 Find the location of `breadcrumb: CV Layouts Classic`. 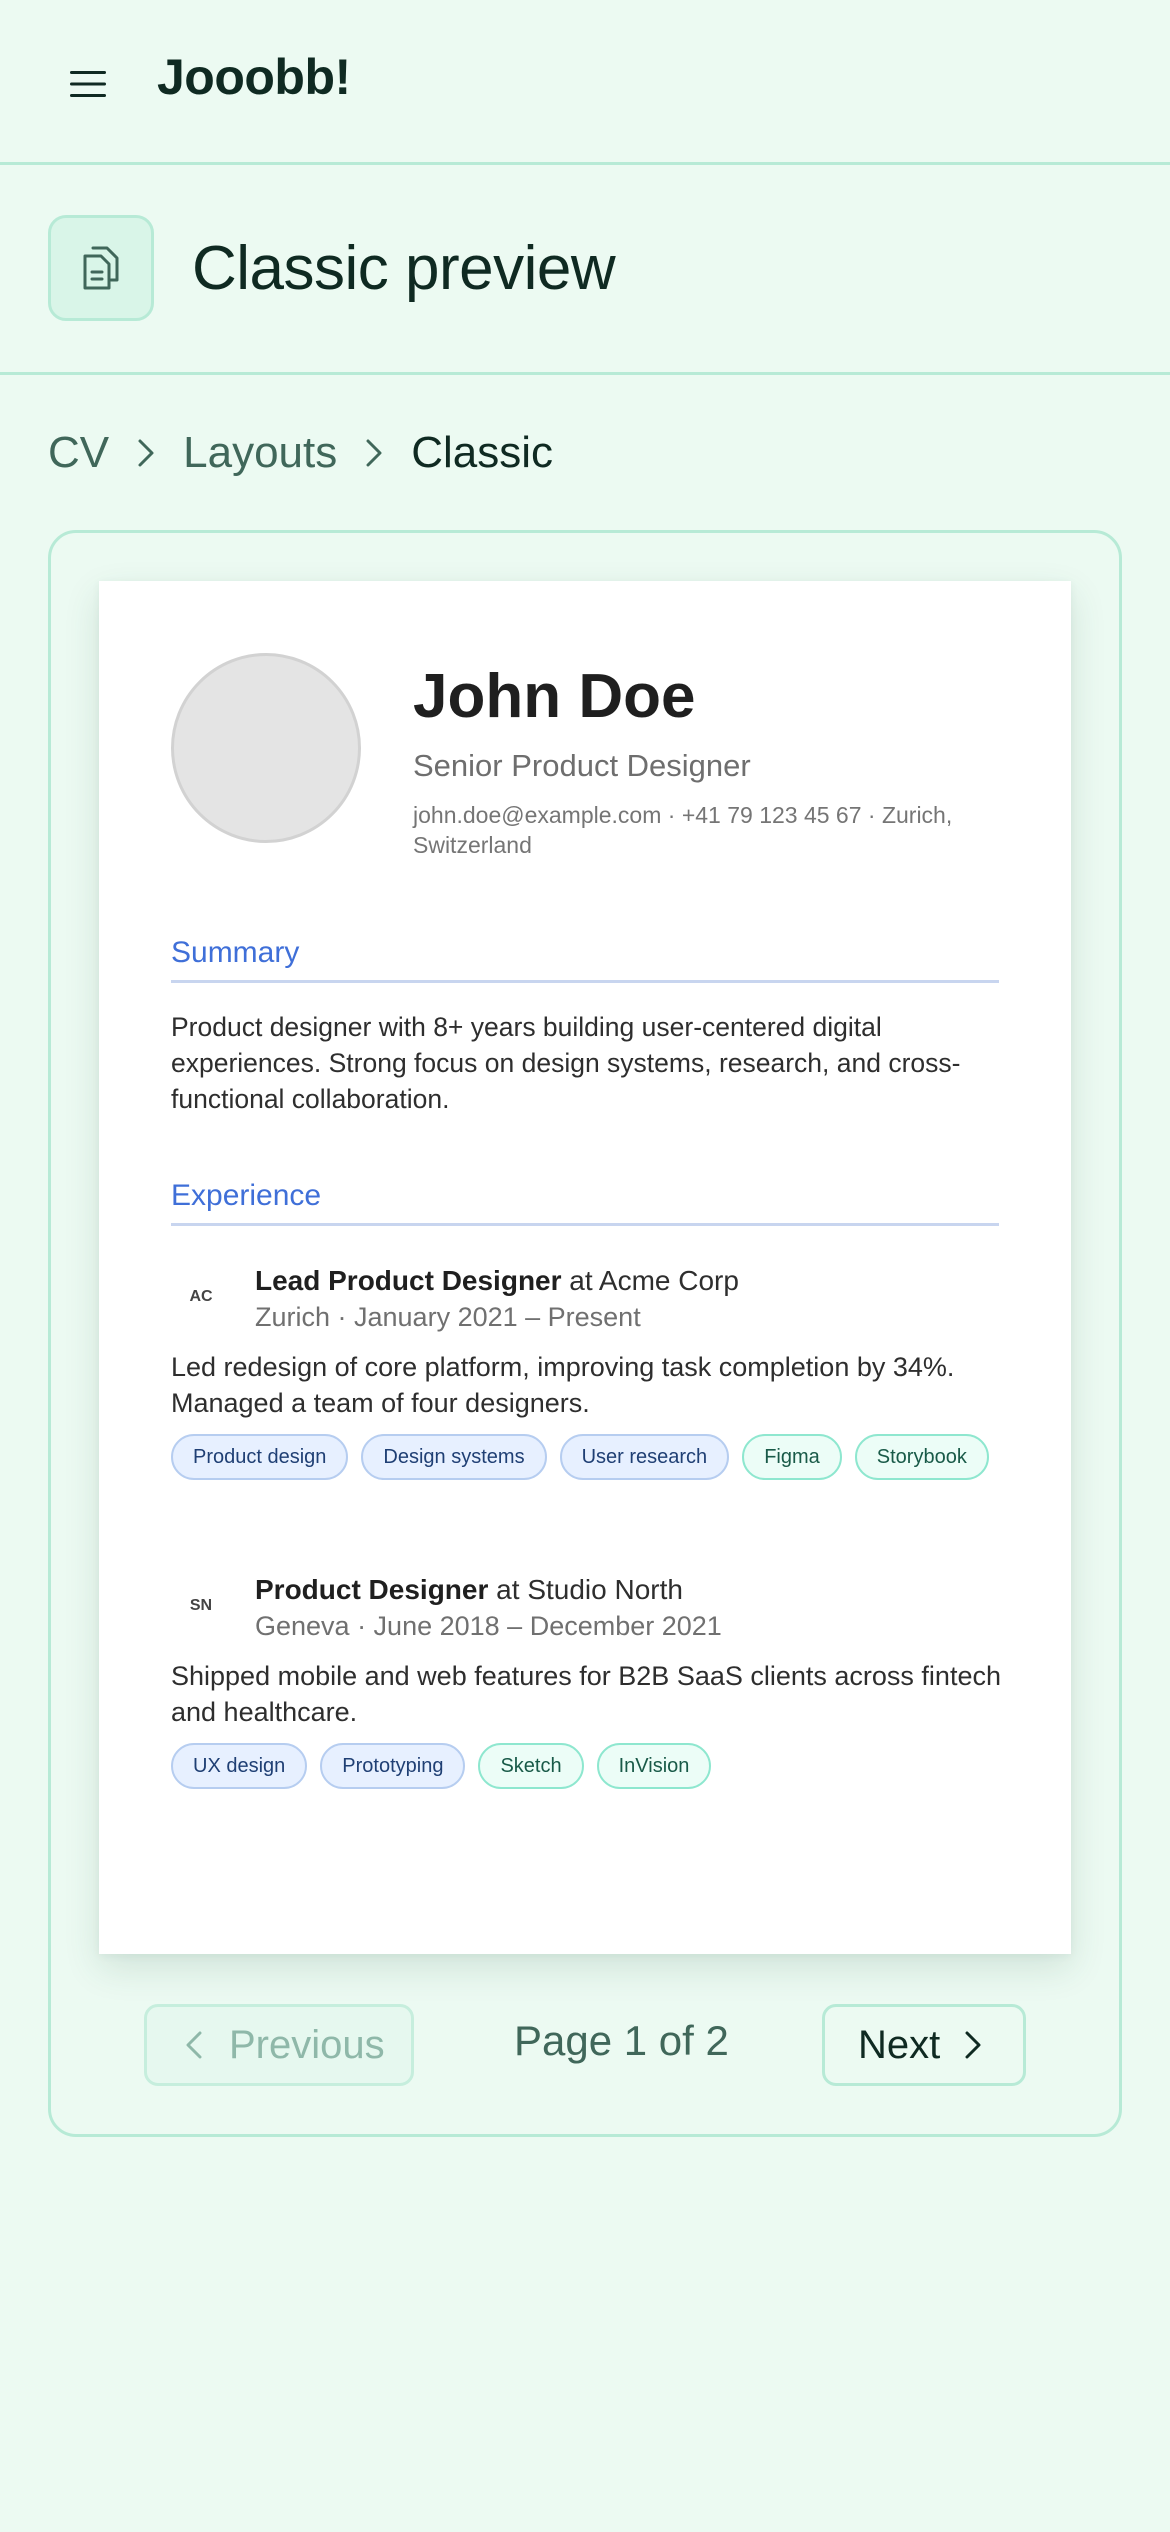

breadcrumb: CV Layouts Classic is located at coordinates (300, 453).